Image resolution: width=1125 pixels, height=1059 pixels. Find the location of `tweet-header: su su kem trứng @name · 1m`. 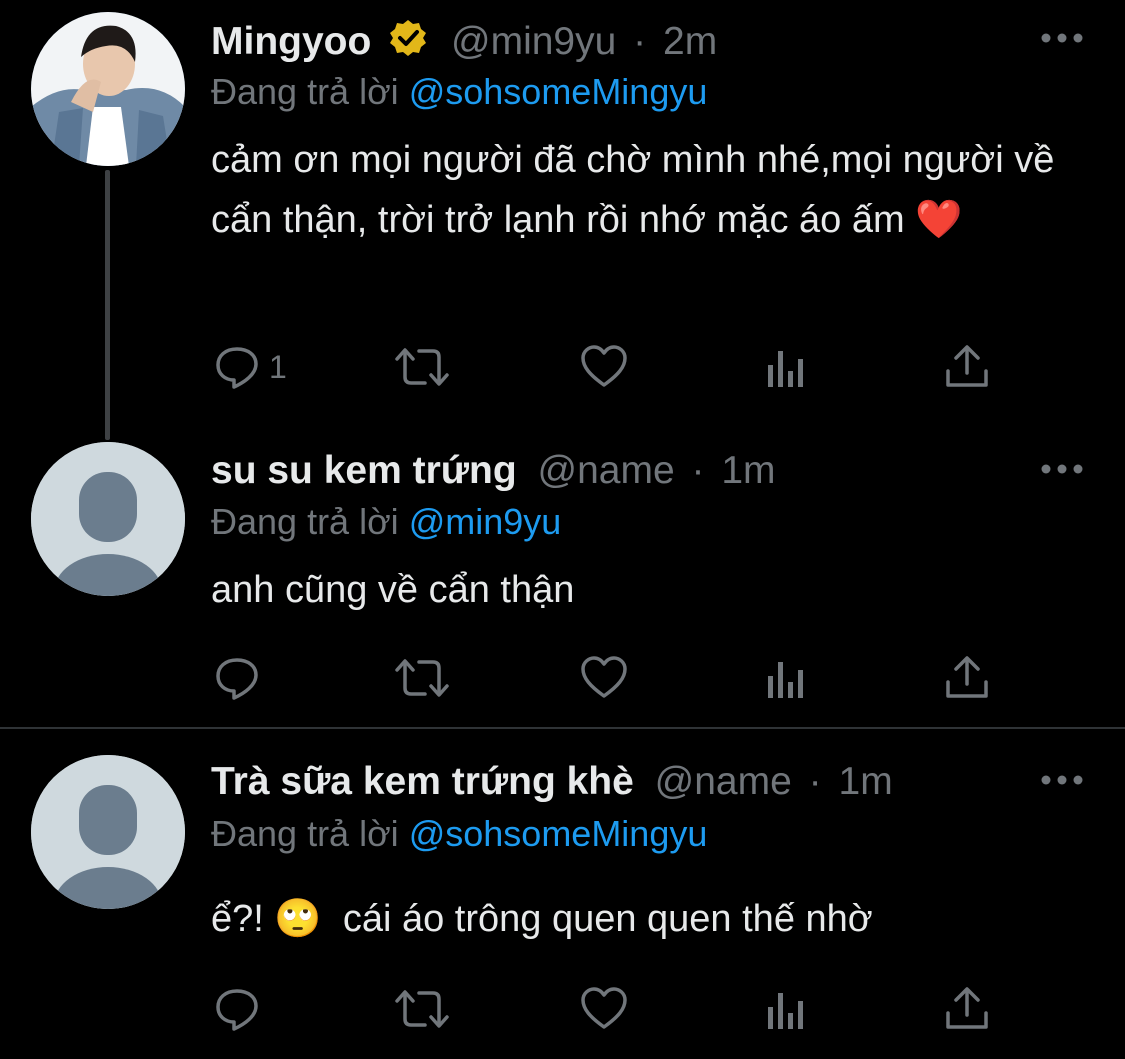

tweet-header: su su kem trứng @name · 1m is located at coordinates (493, 471).